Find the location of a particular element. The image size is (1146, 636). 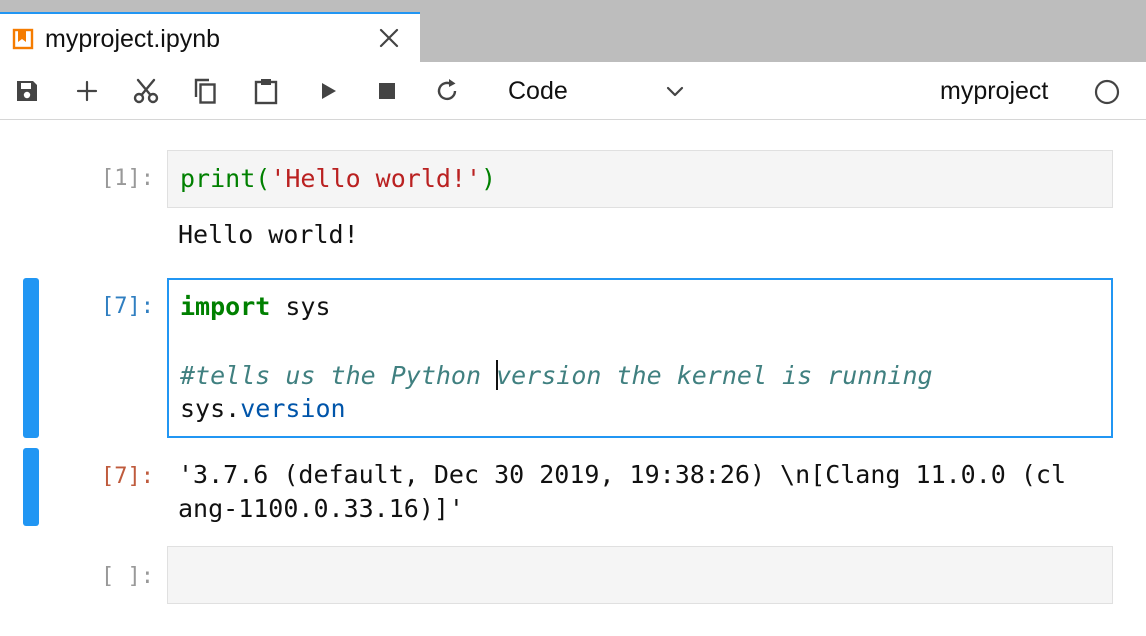

input-collapser is located at coordinates (31, 358).